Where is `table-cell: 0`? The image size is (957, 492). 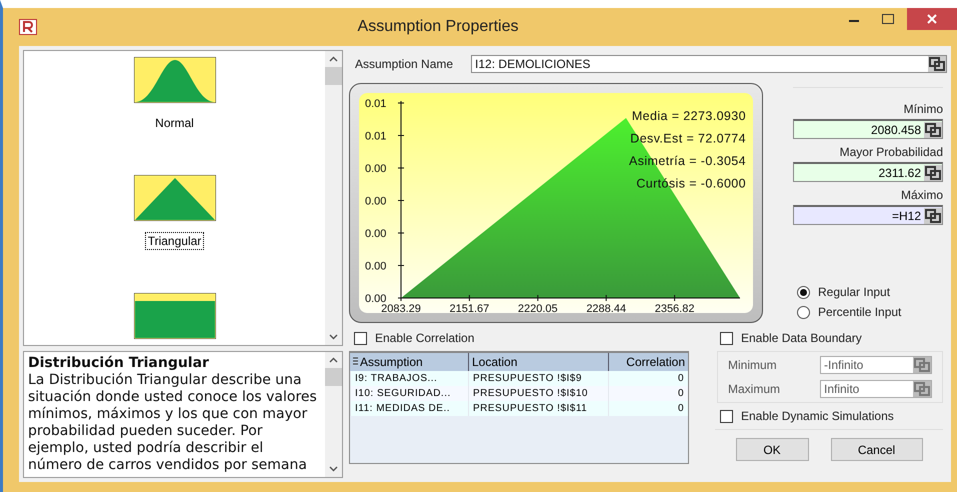 table-cell: 0 is located at coordinates (648, 408).